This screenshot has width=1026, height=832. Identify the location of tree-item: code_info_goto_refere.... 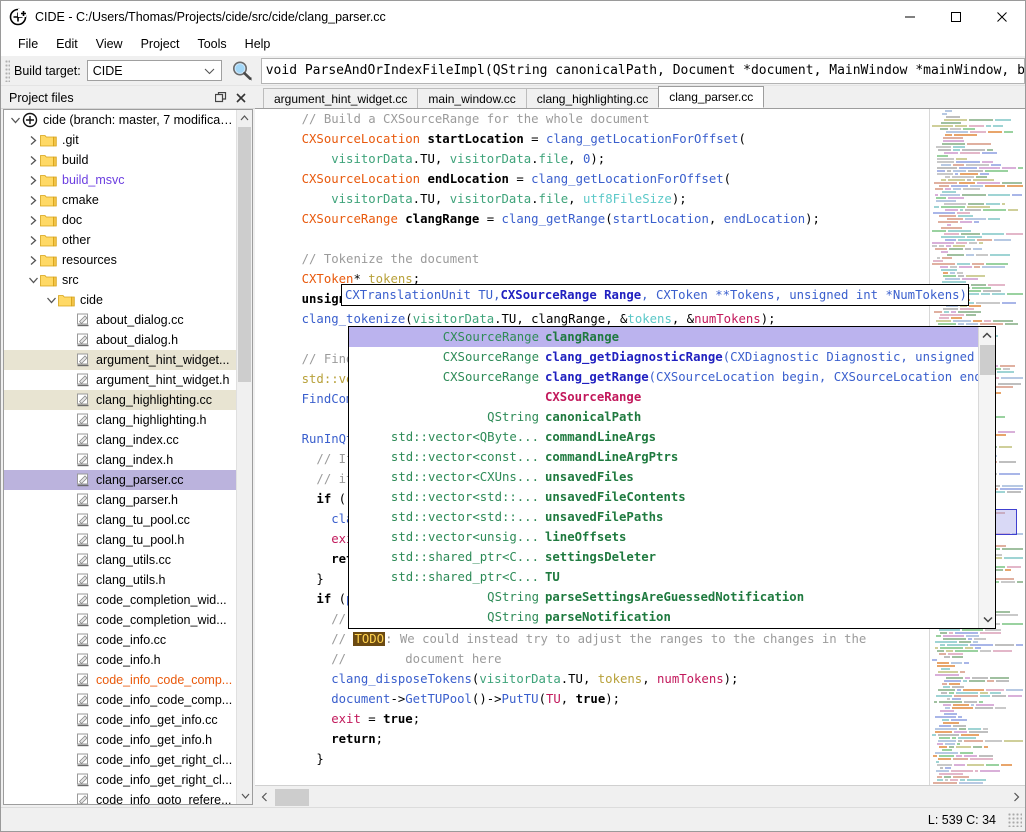
(120, 797).